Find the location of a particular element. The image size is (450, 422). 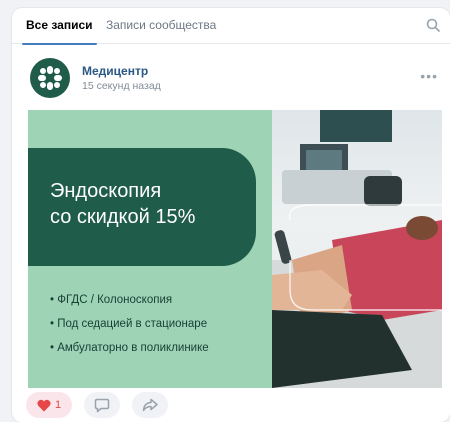

tab-all-posts: Все записи is located at coordinates (59, 26).